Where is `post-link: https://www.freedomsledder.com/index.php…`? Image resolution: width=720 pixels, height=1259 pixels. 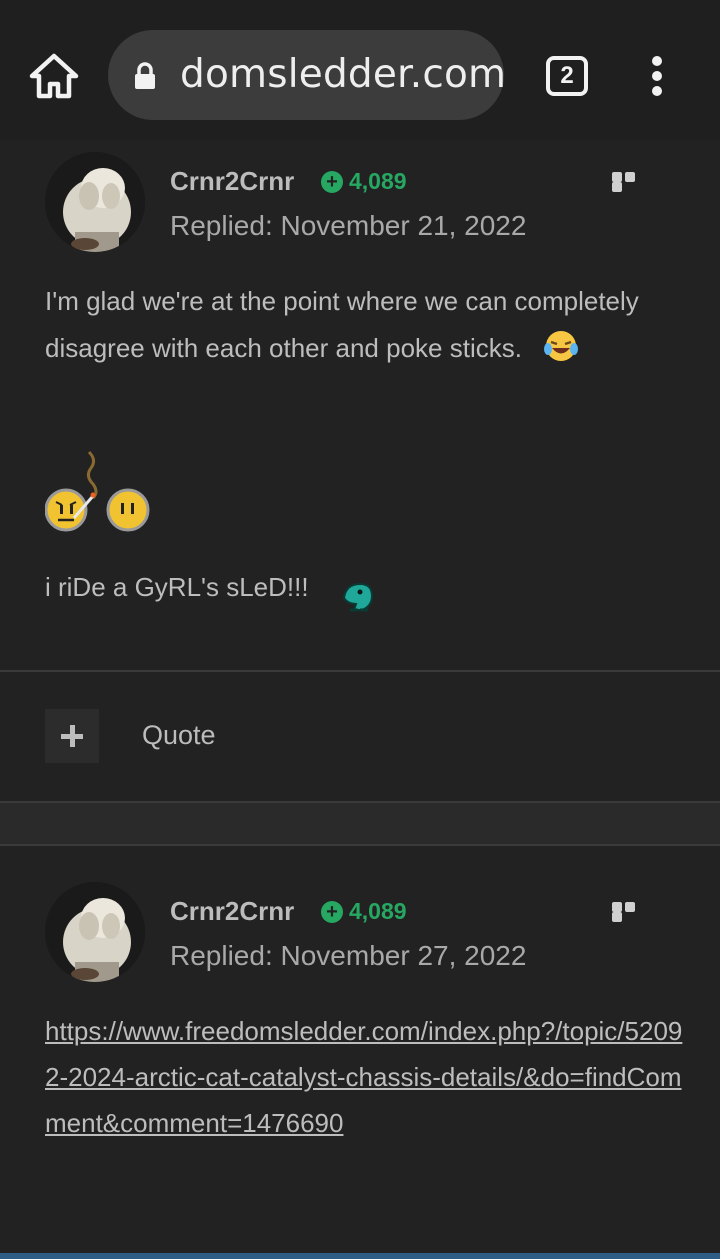 post-link: https://www.freedomsledder.com/index.php… is located at coordinates (365, 1077).